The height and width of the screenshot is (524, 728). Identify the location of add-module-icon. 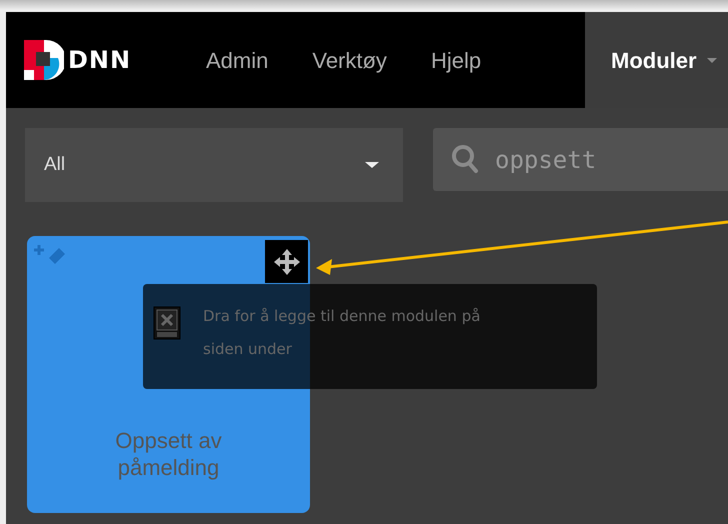
(50, 254).